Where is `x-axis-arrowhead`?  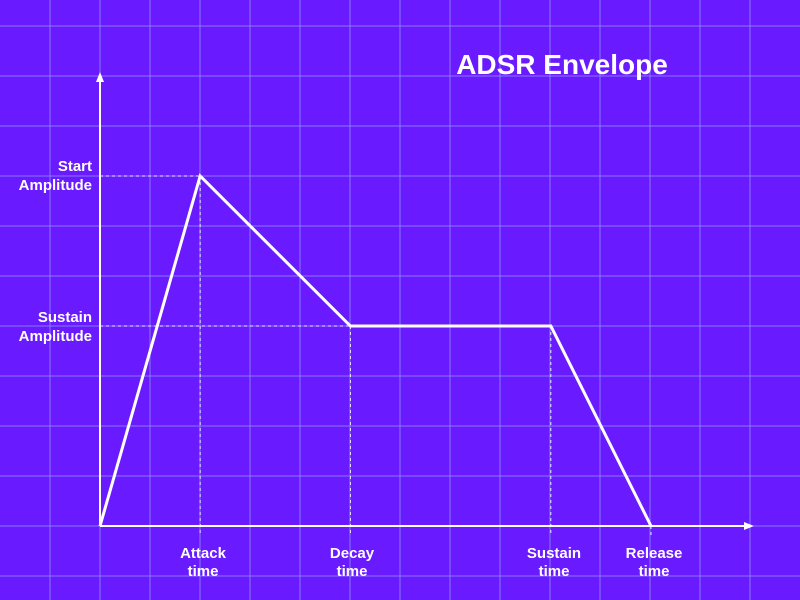
x-axis-arrowhead is located at coordinates (749, 526).